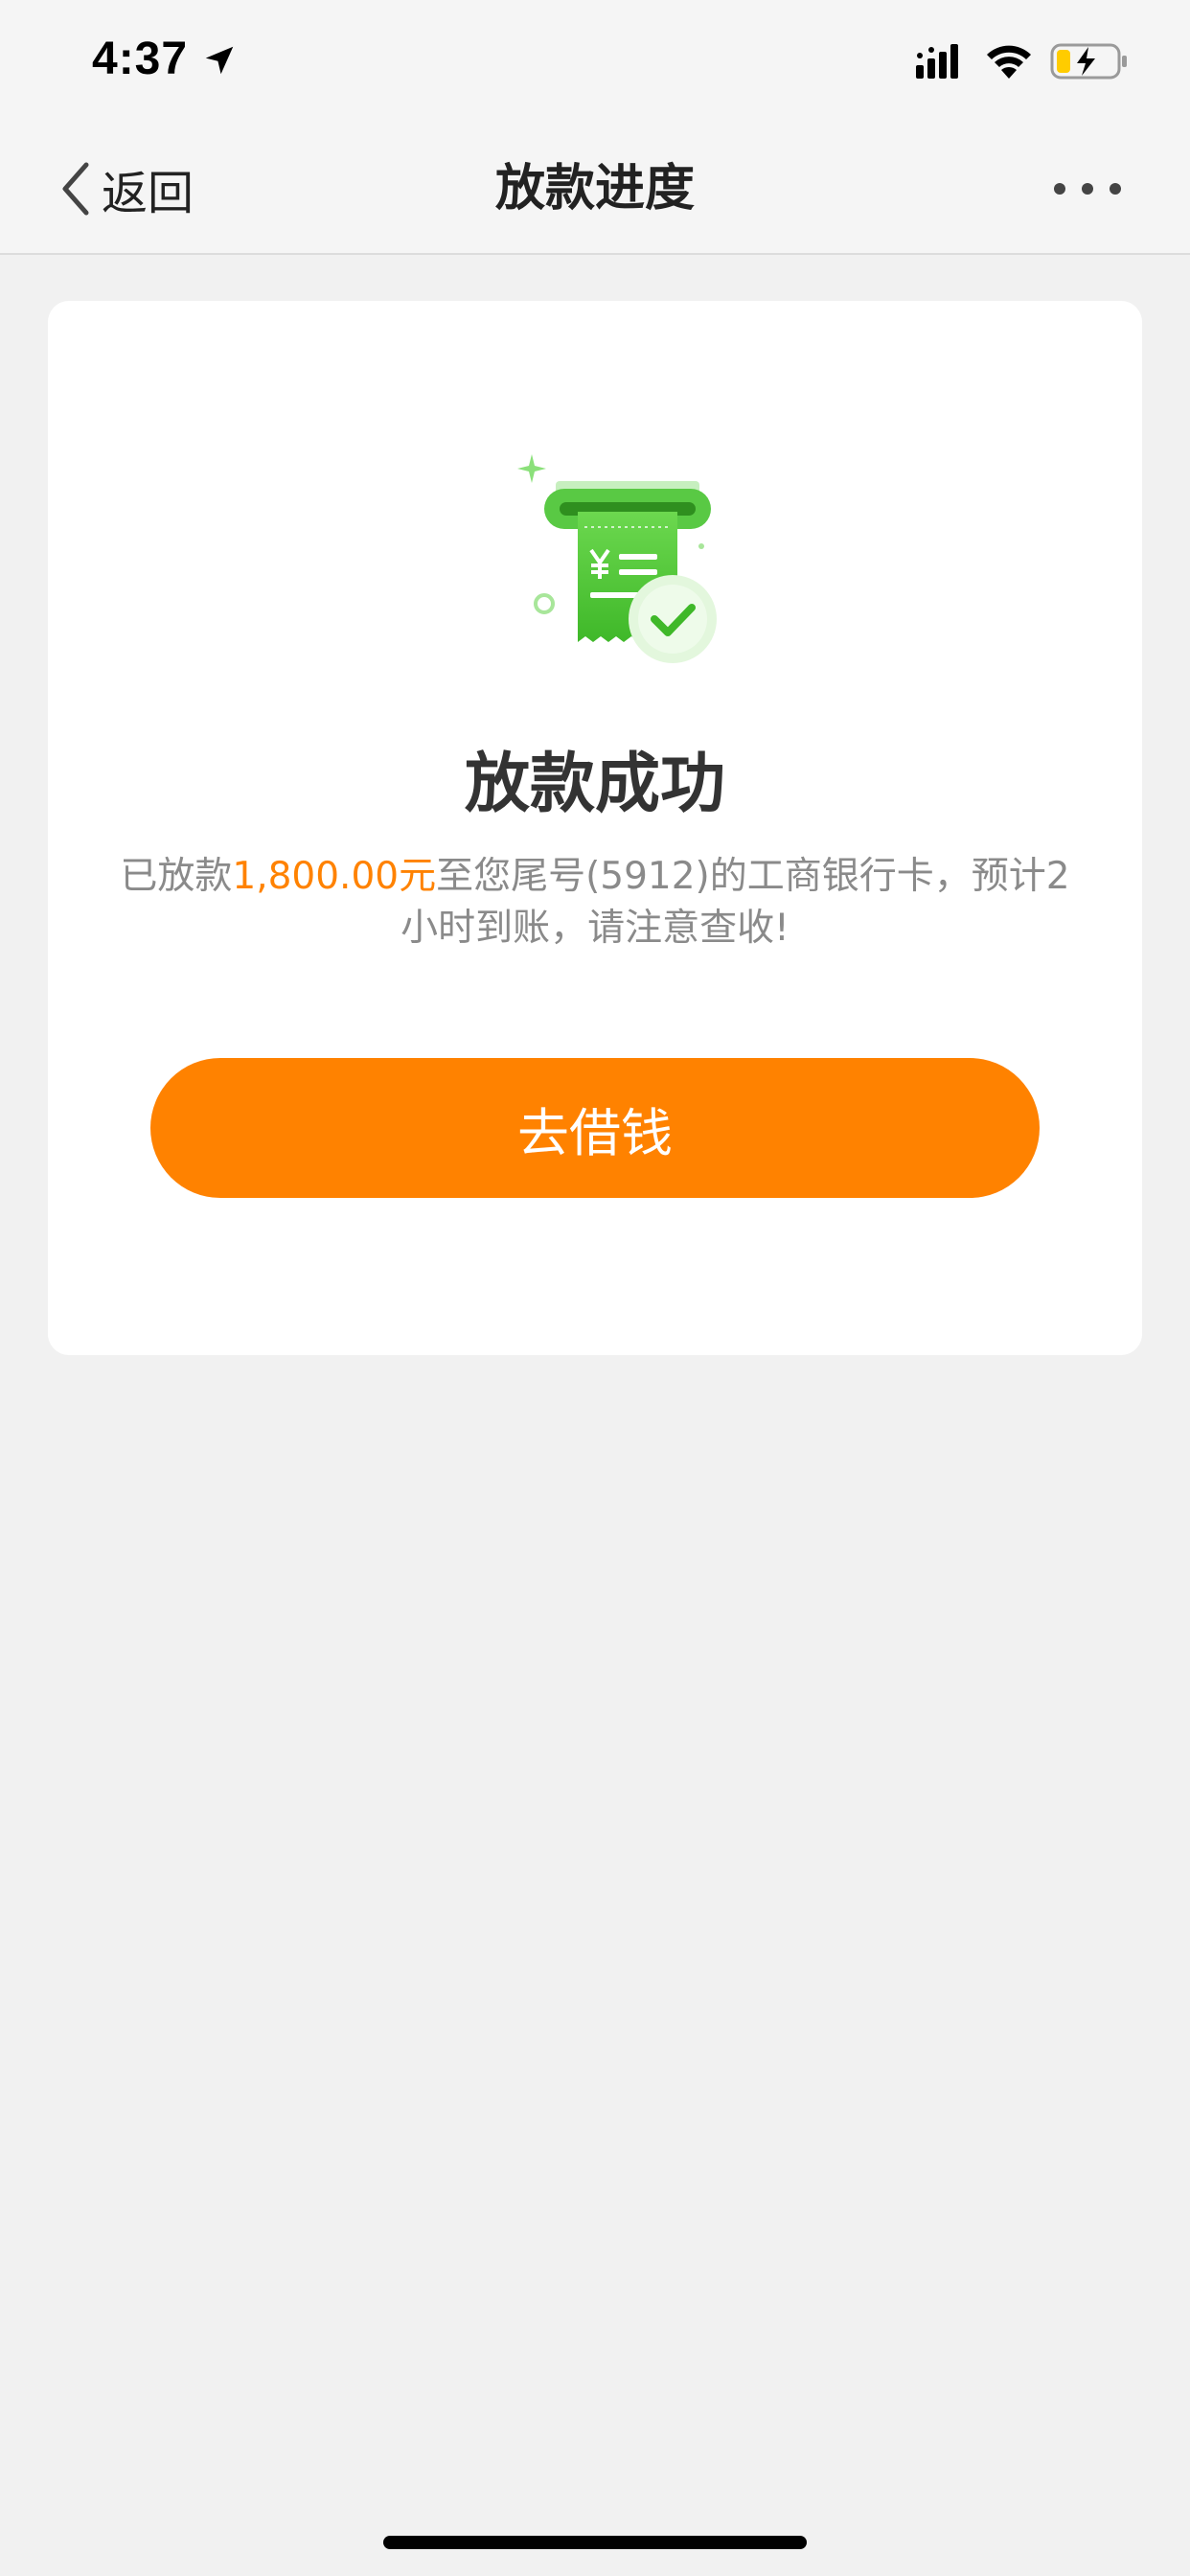  What do you see at coordinates (1009, 62) in the screenshot?
I see `wifi-icon` at bounding box center [1009, 62].